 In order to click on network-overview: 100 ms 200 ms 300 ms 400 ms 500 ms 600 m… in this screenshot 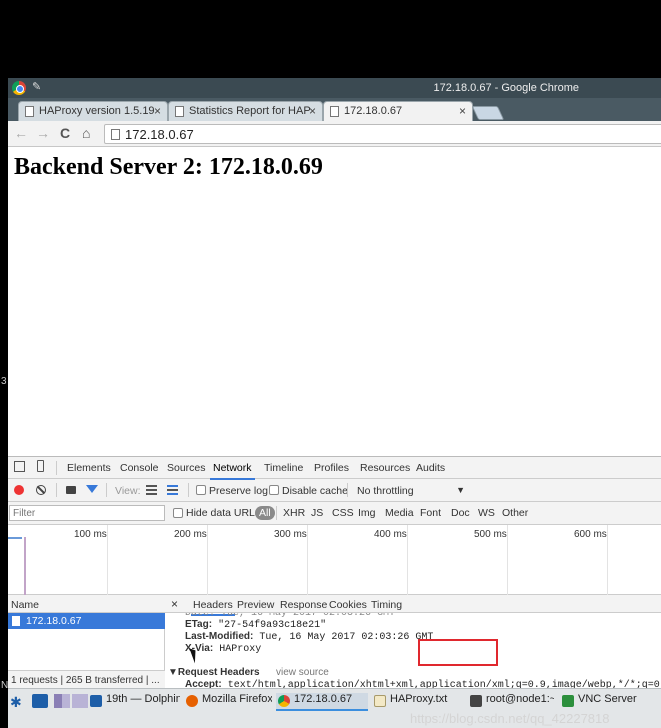, I will do `click(334, 560)`.